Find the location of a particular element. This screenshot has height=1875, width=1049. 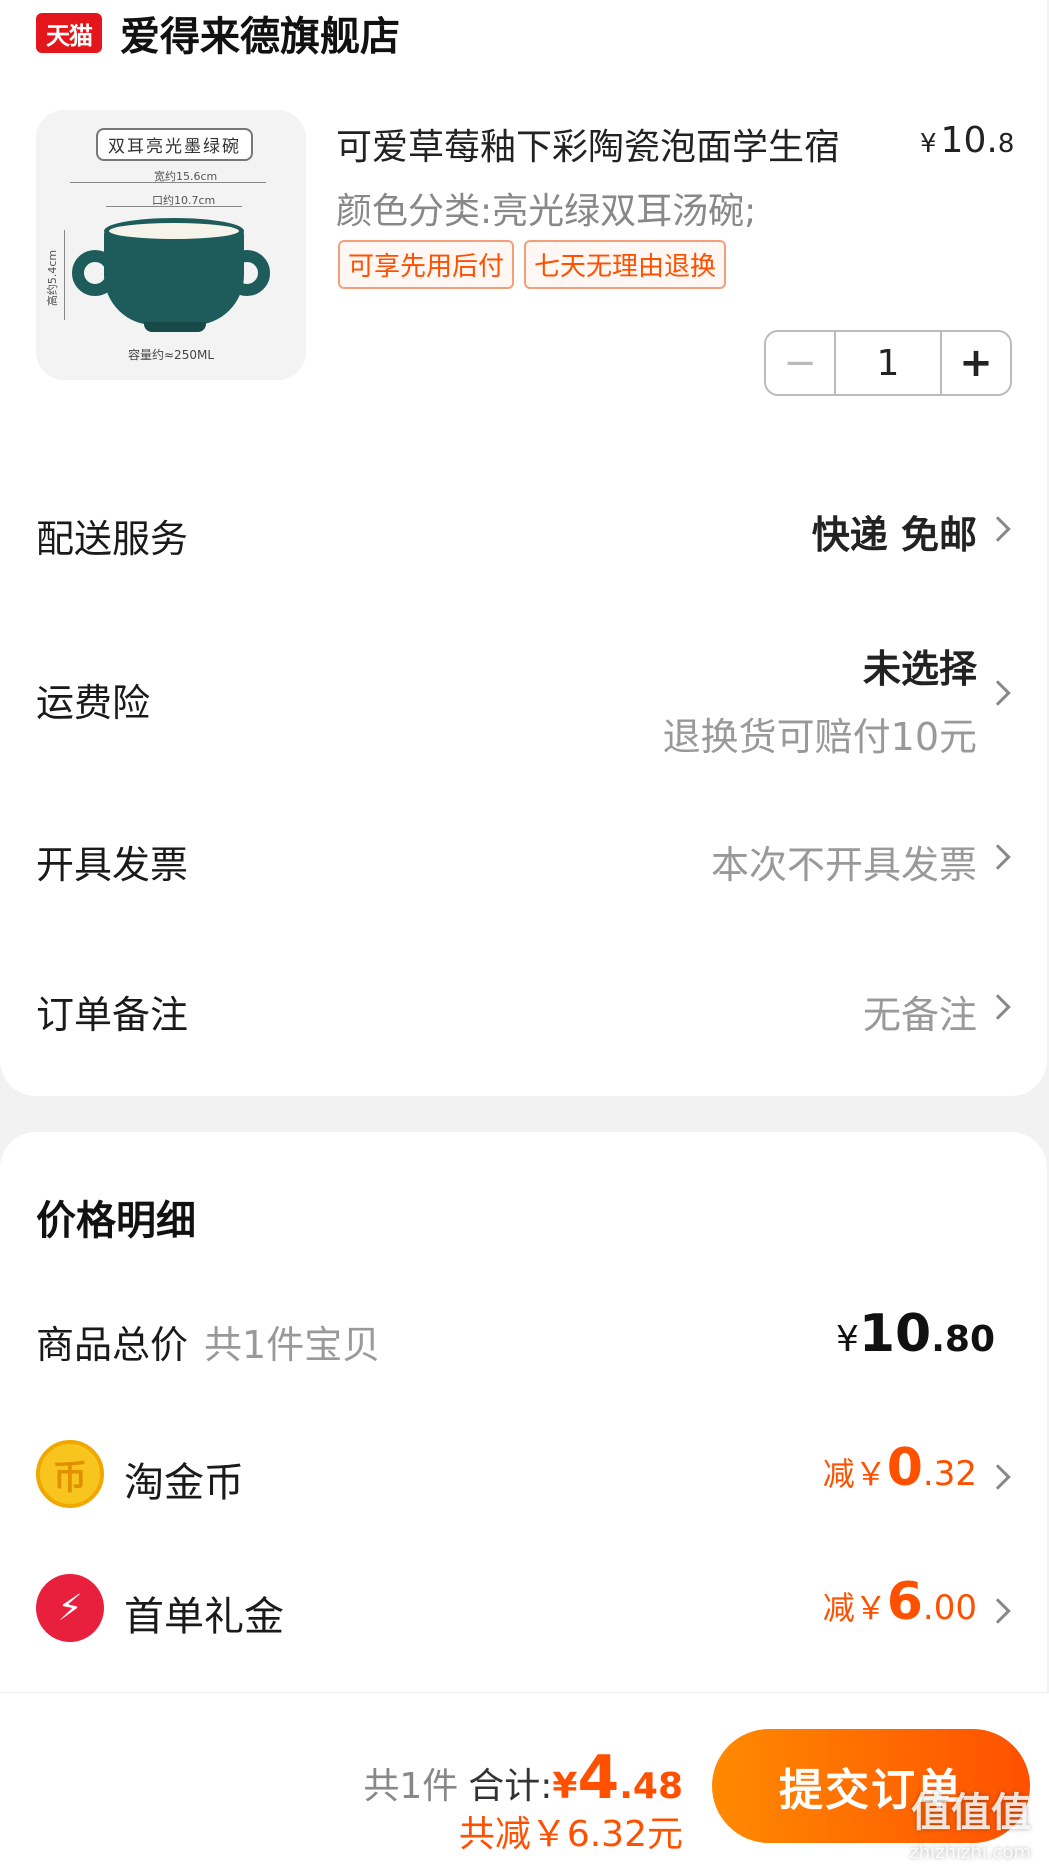

goods-total-amount: ¥10.80 is located at coordinates (915, 1334).